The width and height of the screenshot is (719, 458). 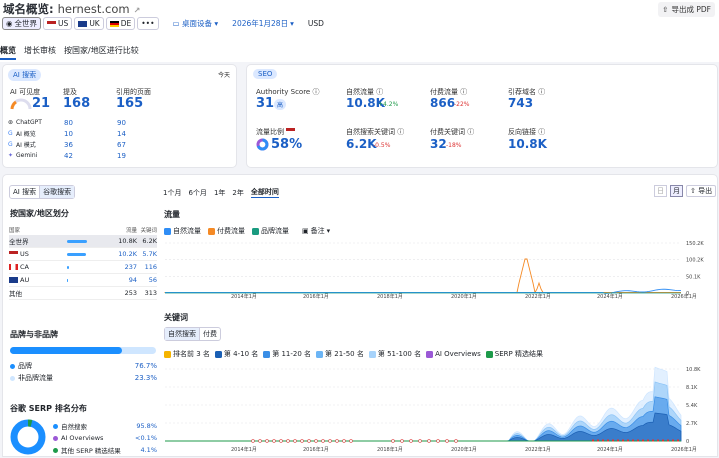 What do you see at coordinates (11, 155) in the screenshot?
I see `gemini-icon: ✦` at bounding box center [11, 155].